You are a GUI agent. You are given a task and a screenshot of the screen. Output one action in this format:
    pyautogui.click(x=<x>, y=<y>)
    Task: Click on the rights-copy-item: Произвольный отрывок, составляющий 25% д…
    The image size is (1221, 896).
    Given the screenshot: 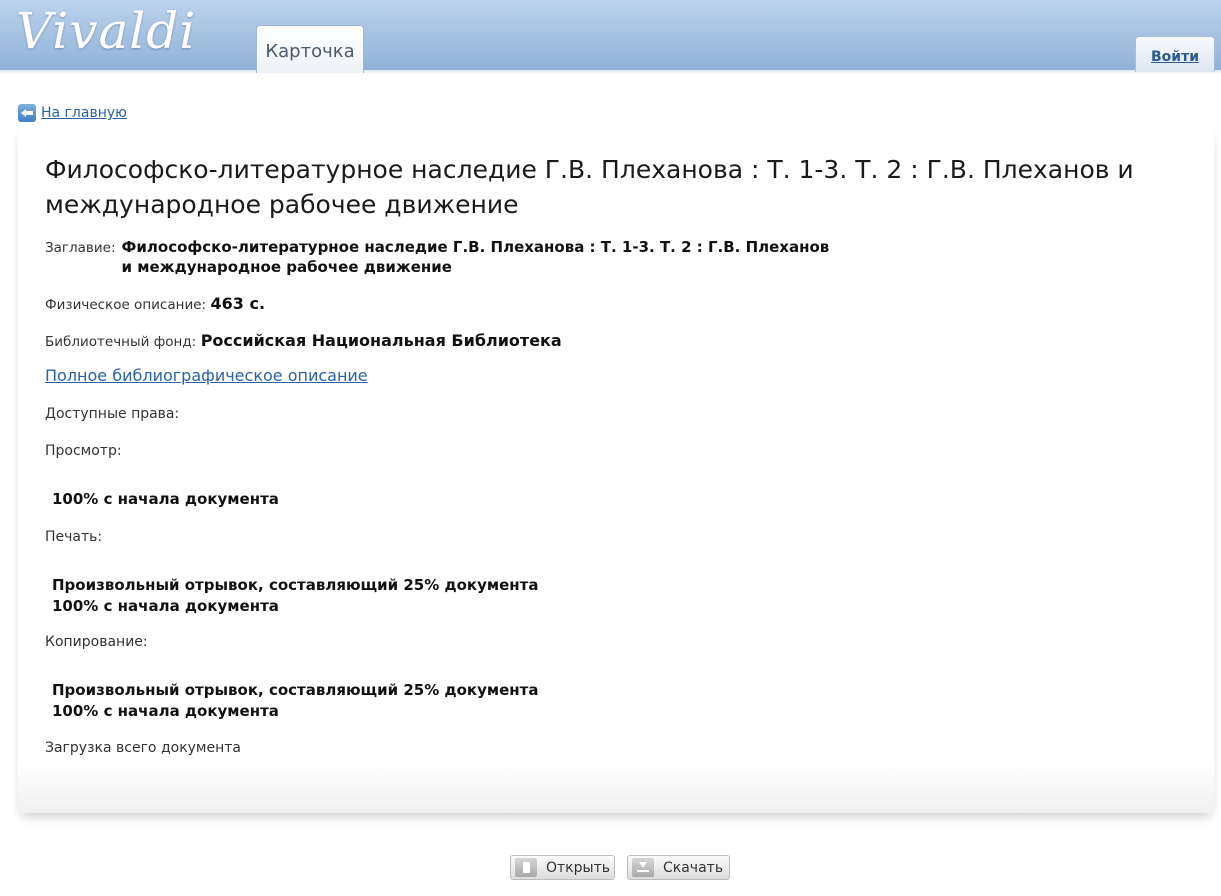 What is the action you would take?
    pyautogui.click(x=295, y=690)
    